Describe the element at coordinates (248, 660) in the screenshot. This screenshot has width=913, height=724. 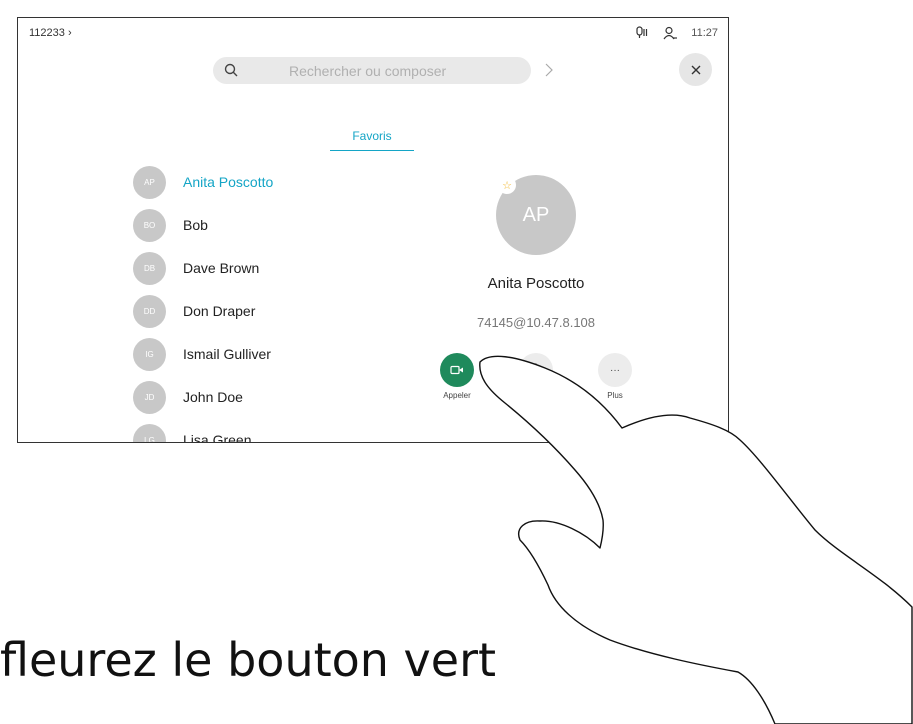
I see `instruction-caption: fleurez le bouton vert` at that location.